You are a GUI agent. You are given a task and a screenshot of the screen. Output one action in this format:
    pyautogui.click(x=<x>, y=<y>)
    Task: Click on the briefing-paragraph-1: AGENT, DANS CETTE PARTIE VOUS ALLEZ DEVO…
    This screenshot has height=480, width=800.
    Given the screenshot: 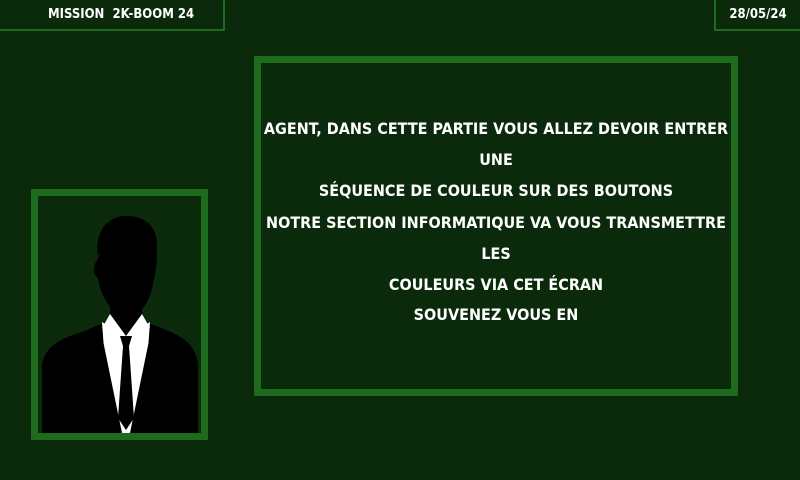 What is the action you would take?
    pyautogui.click(x=496, y=159)
    